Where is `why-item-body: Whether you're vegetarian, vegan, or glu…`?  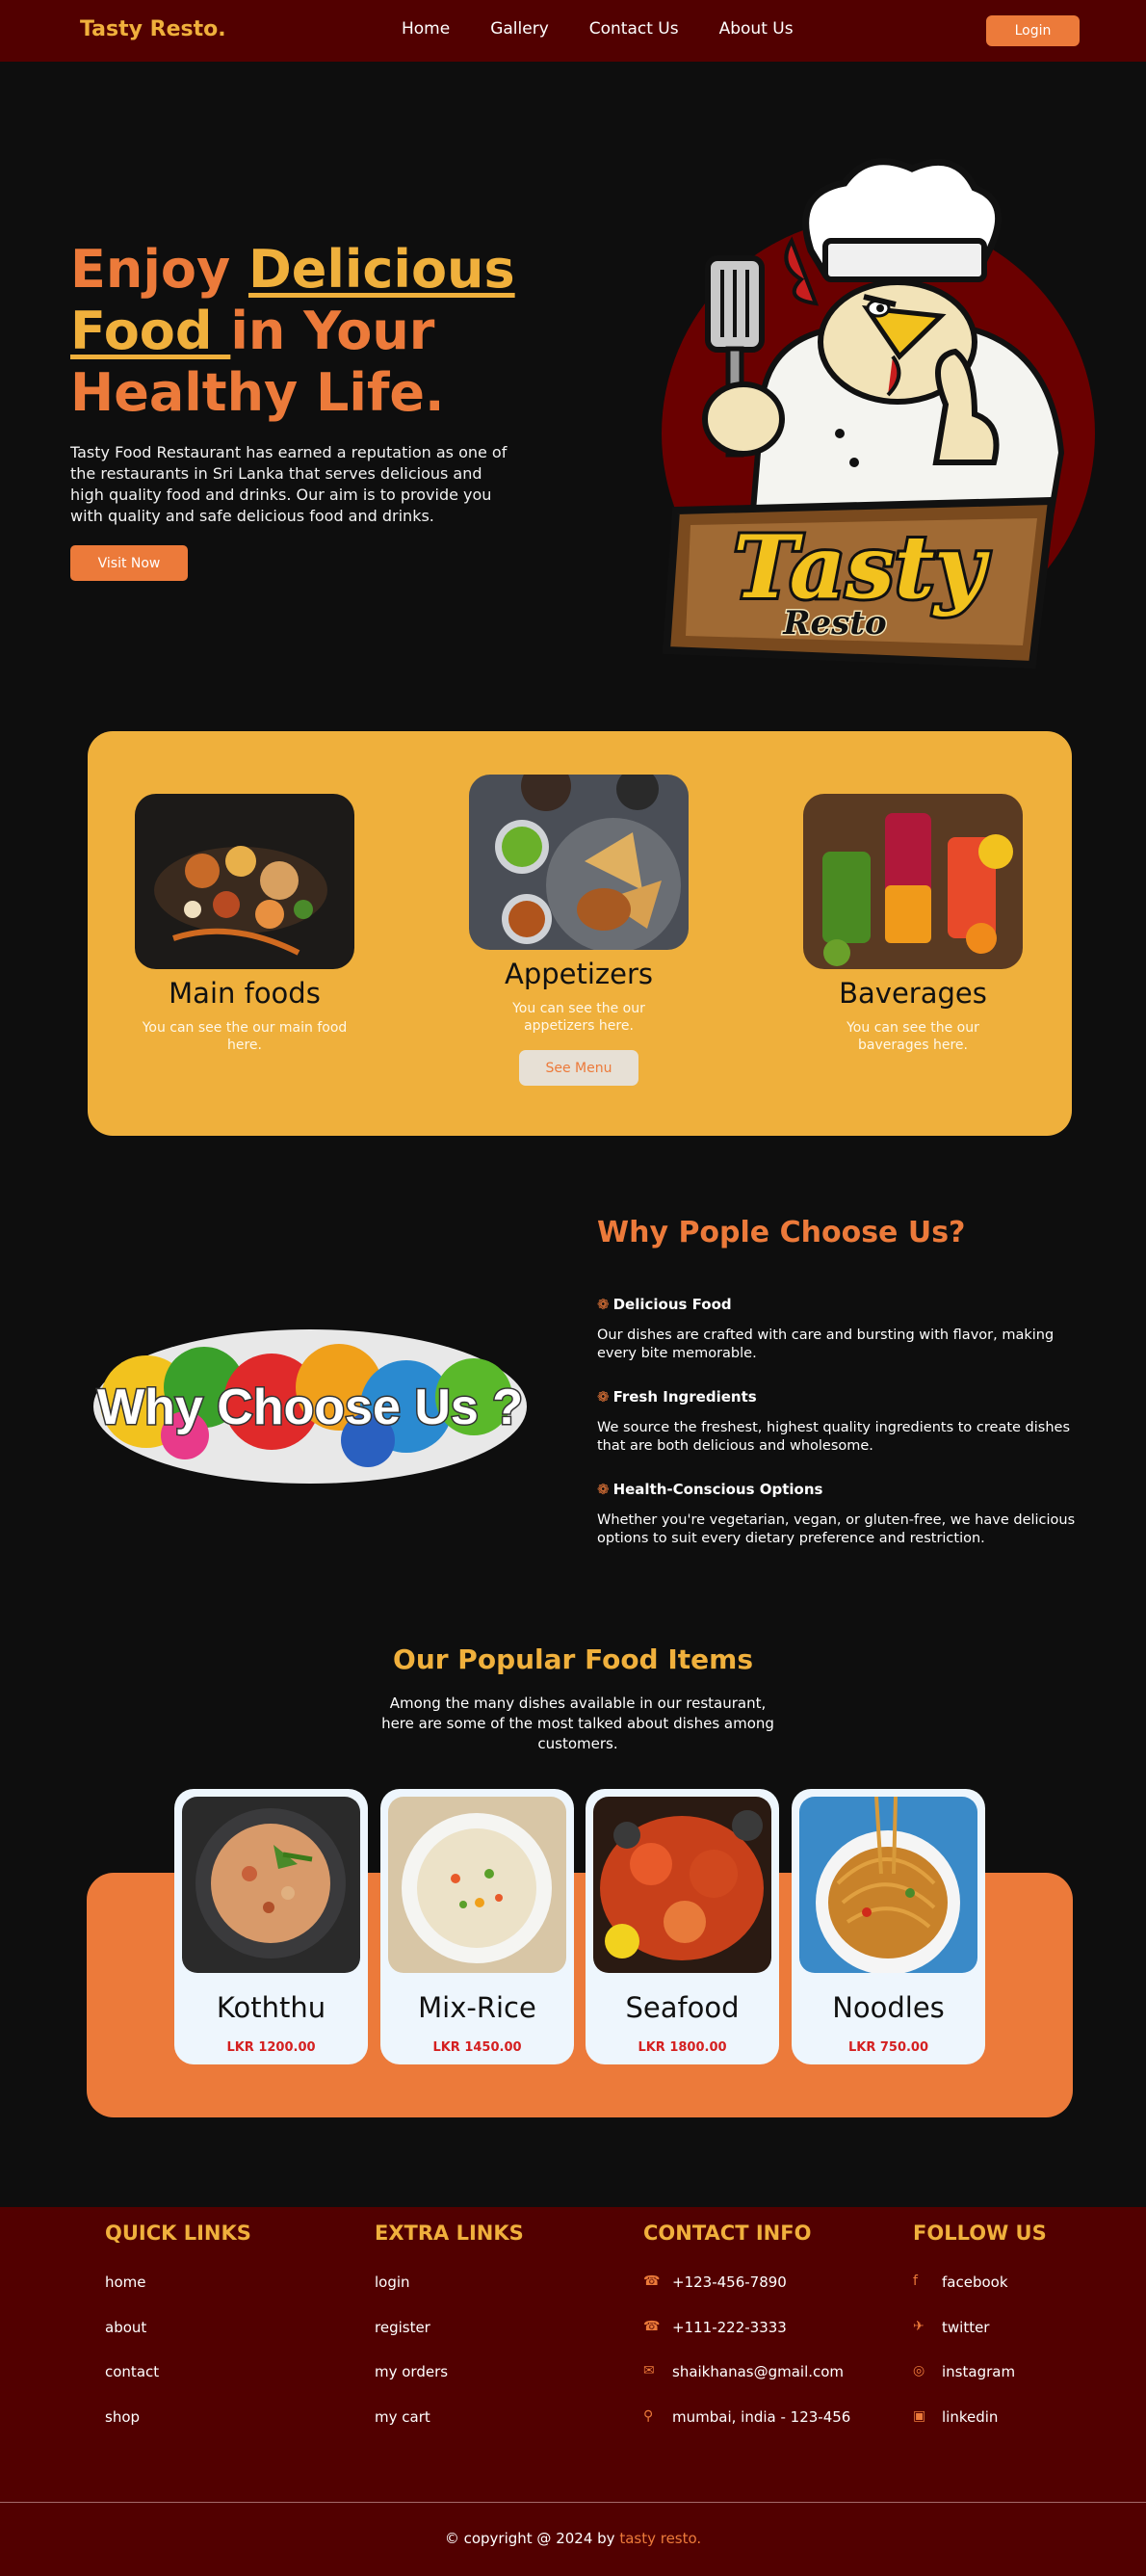 why-item-body: Whether you're vegetarian, vegan, or glu… is located at coordinates (837, 1529).